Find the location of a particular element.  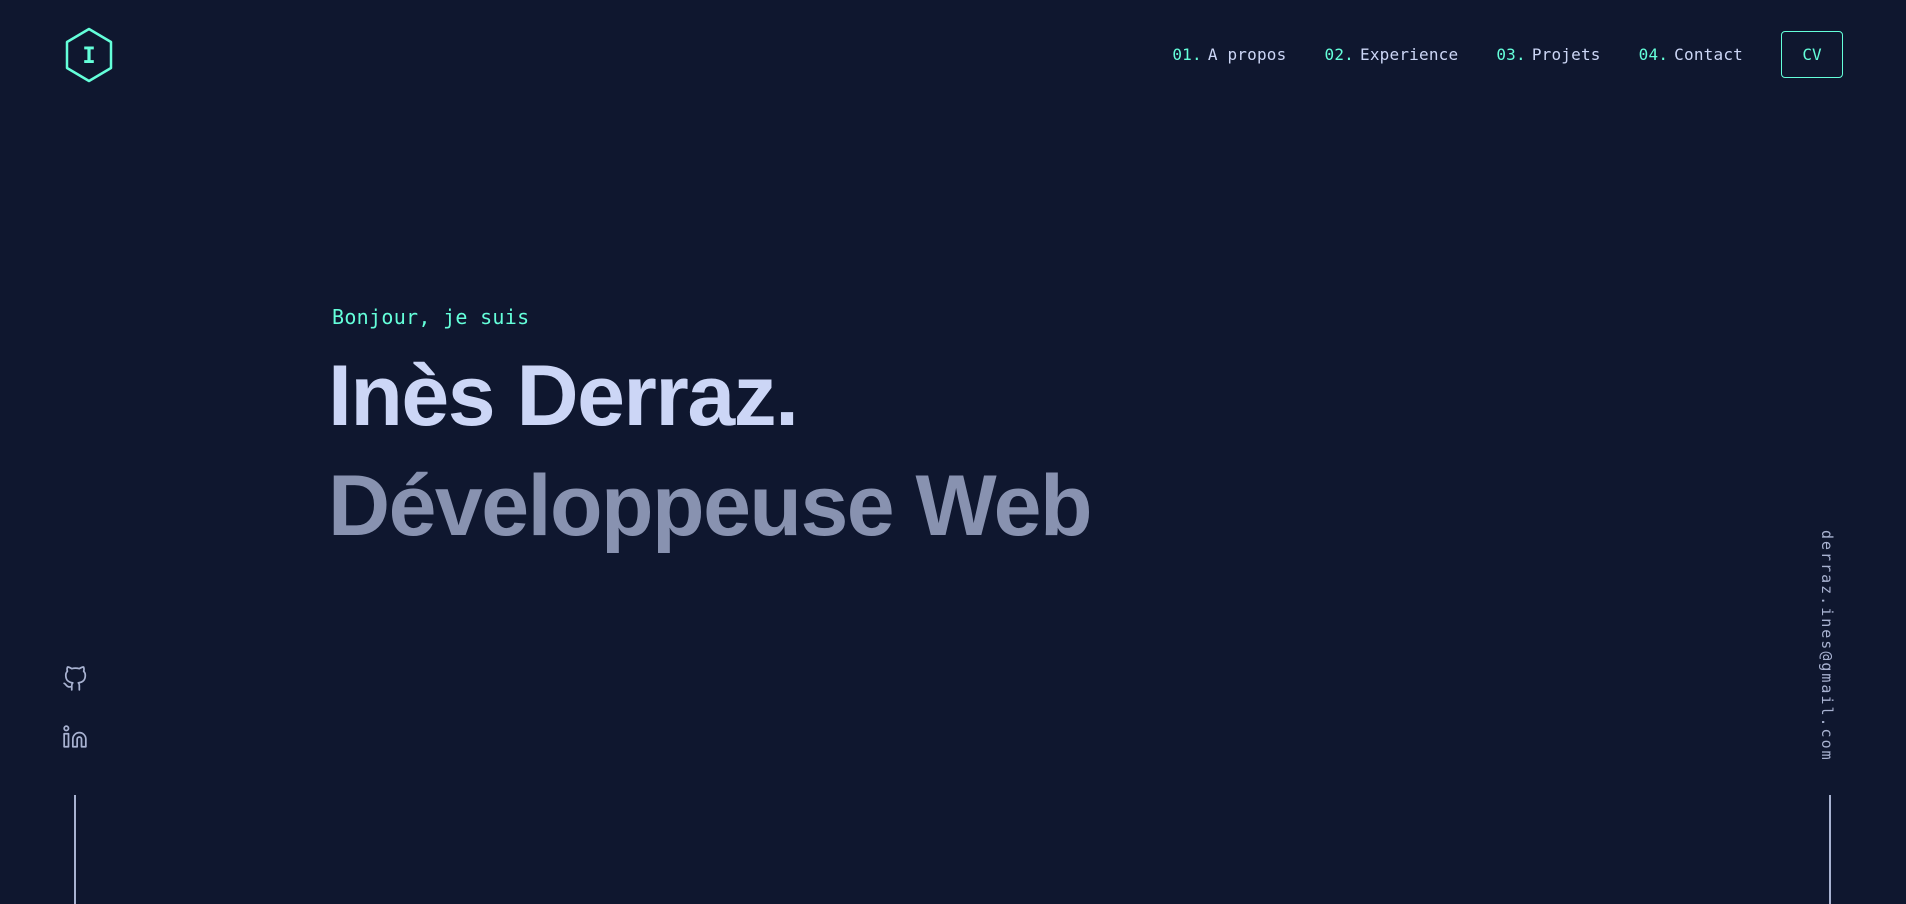

hexagon-logo-icon: I is located at coordinates (89, 55).